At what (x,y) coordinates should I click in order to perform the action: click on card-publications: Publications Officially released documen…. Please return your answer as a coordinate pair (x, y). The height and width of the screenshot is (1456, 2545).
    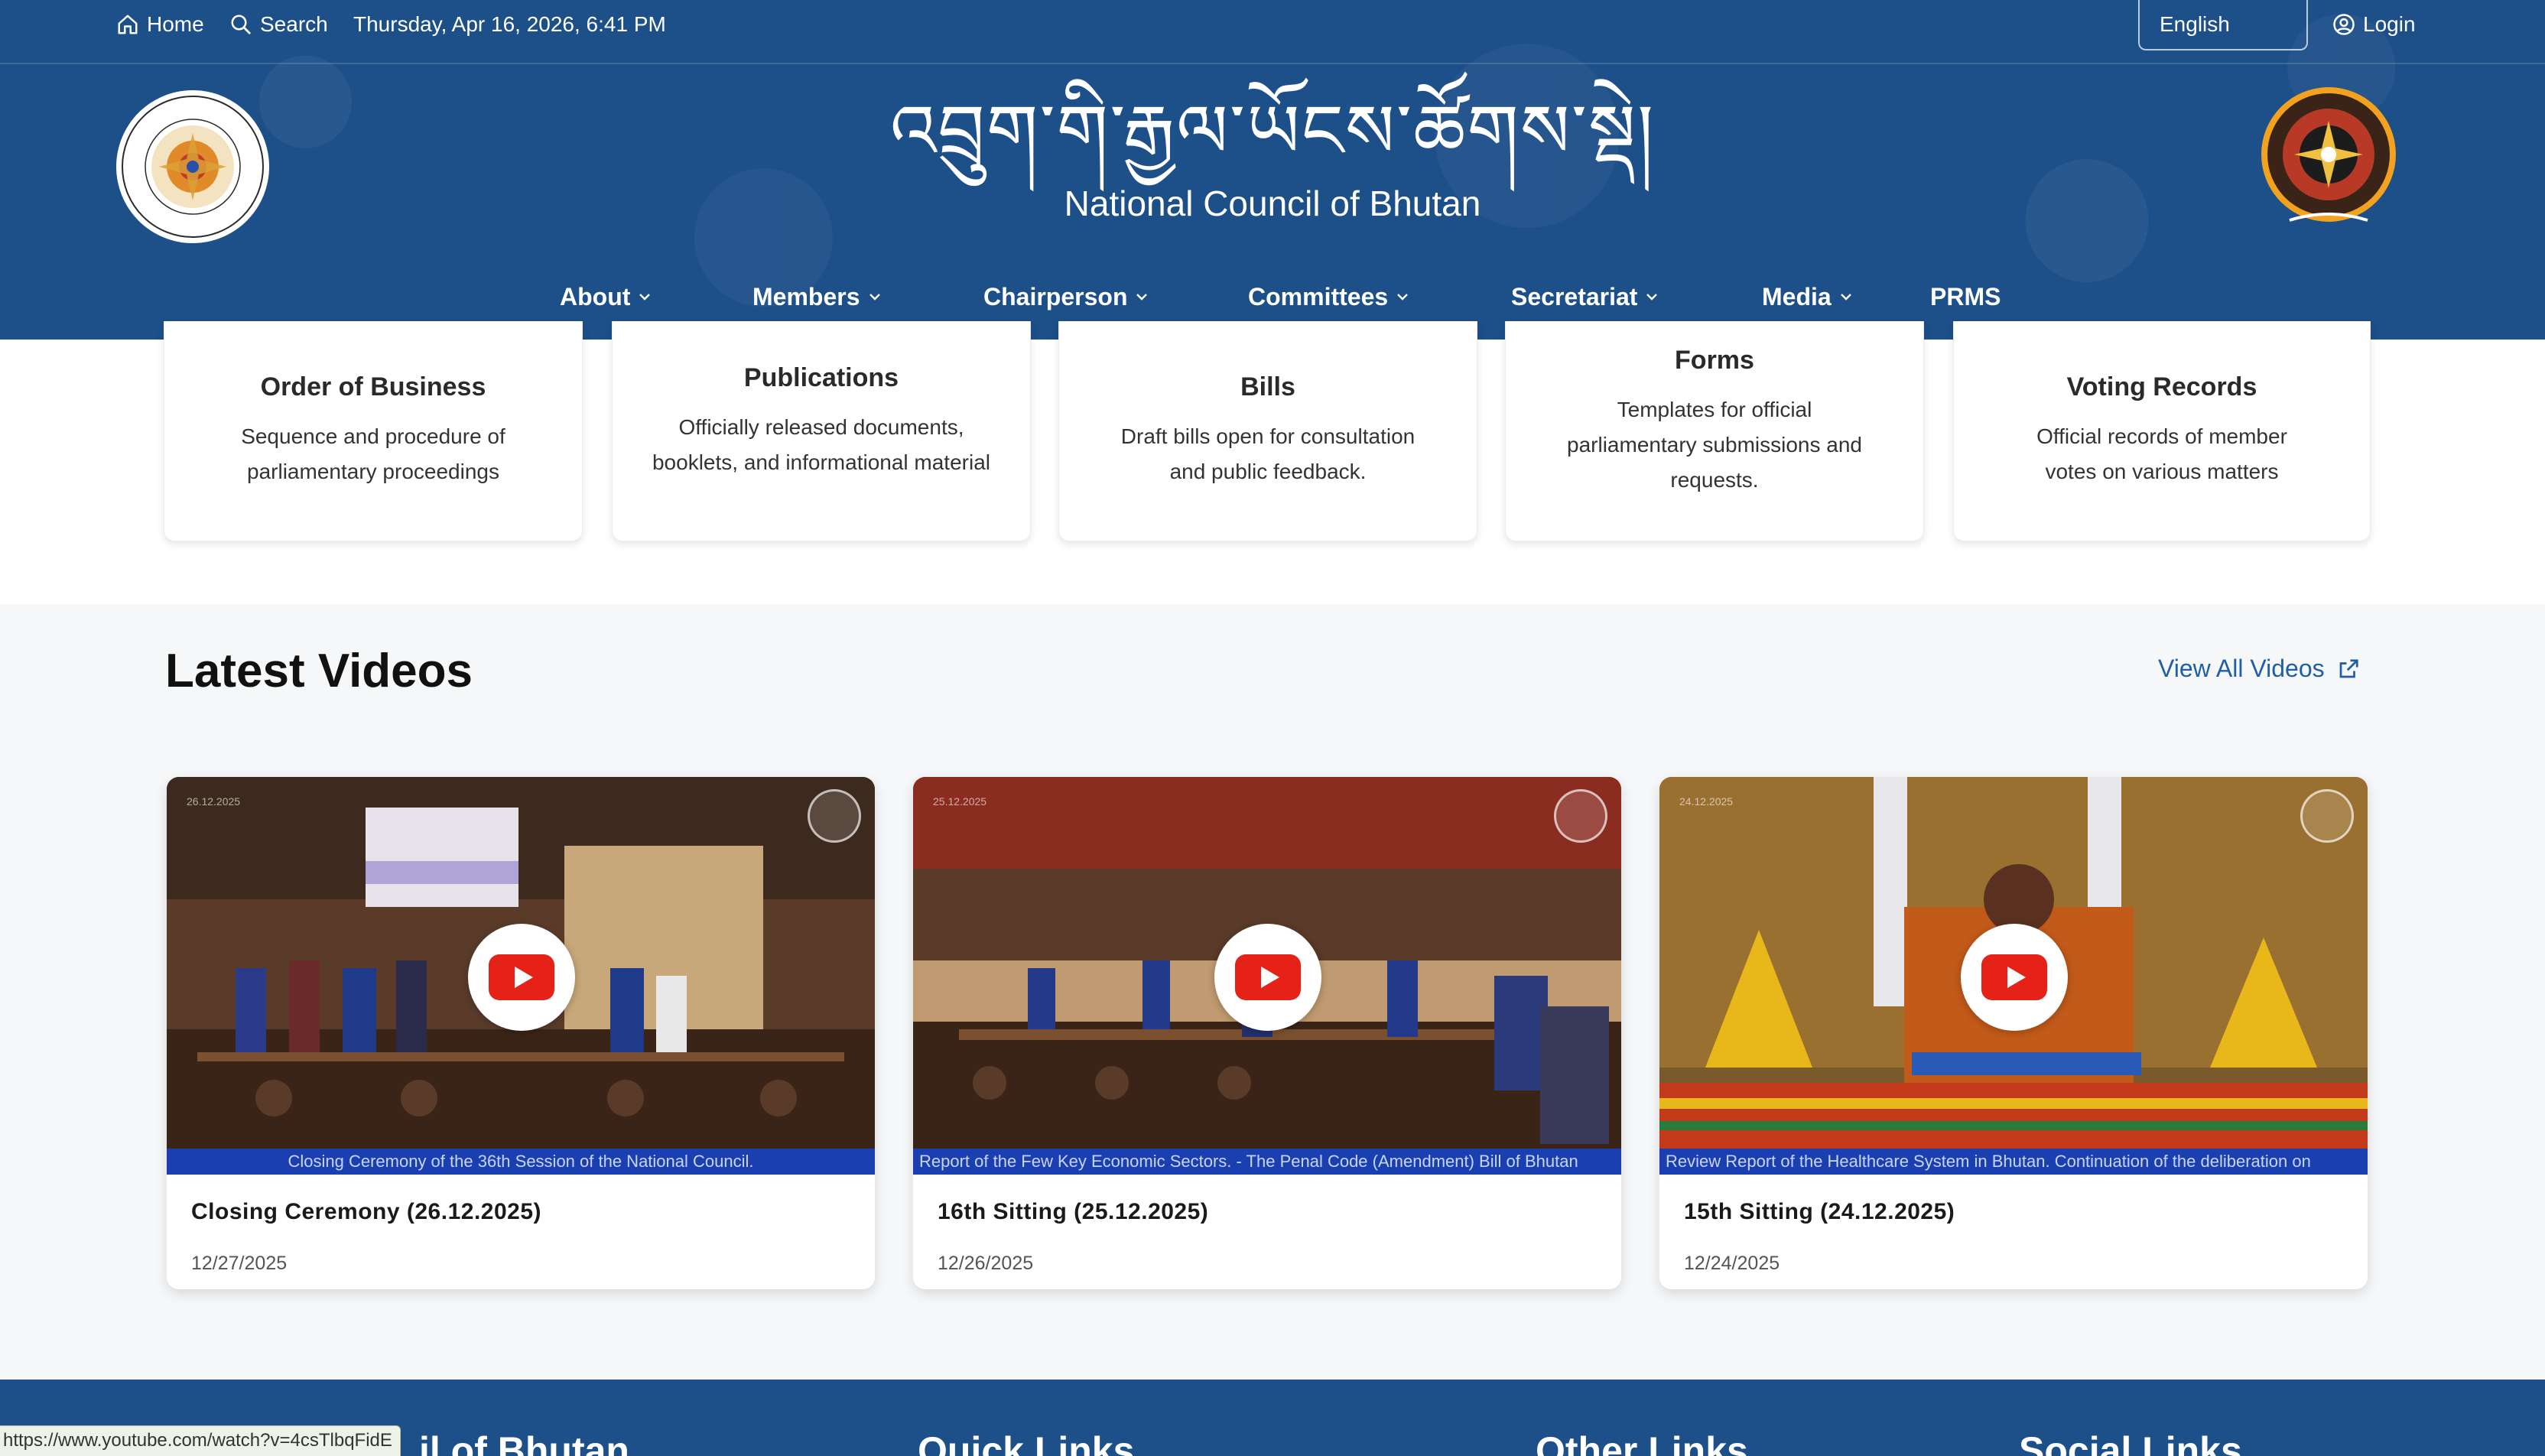
    Looking at the image, I should click on (821, 431).